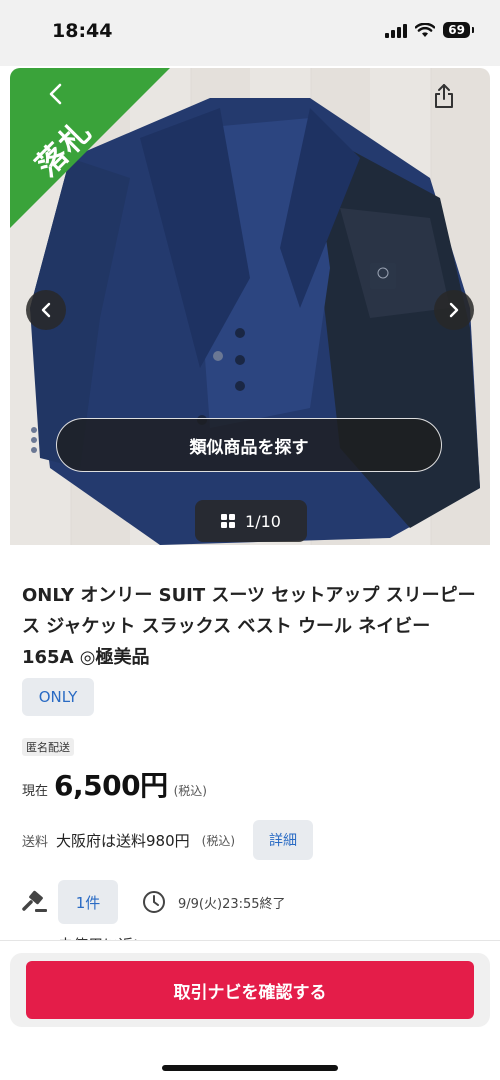  I want to click on clock-icon, so click(154, 902).